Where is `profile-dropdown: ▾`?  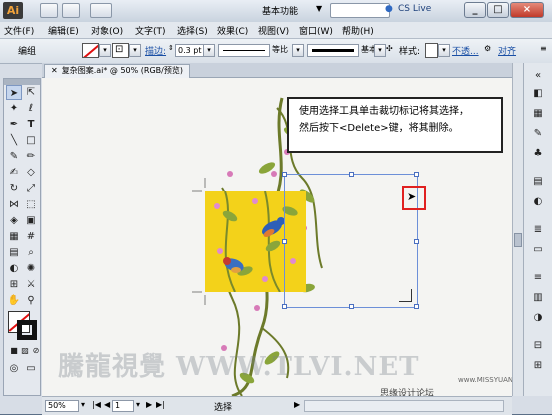
profile-dropdown: ▾ is located at coordinates (298, 50).